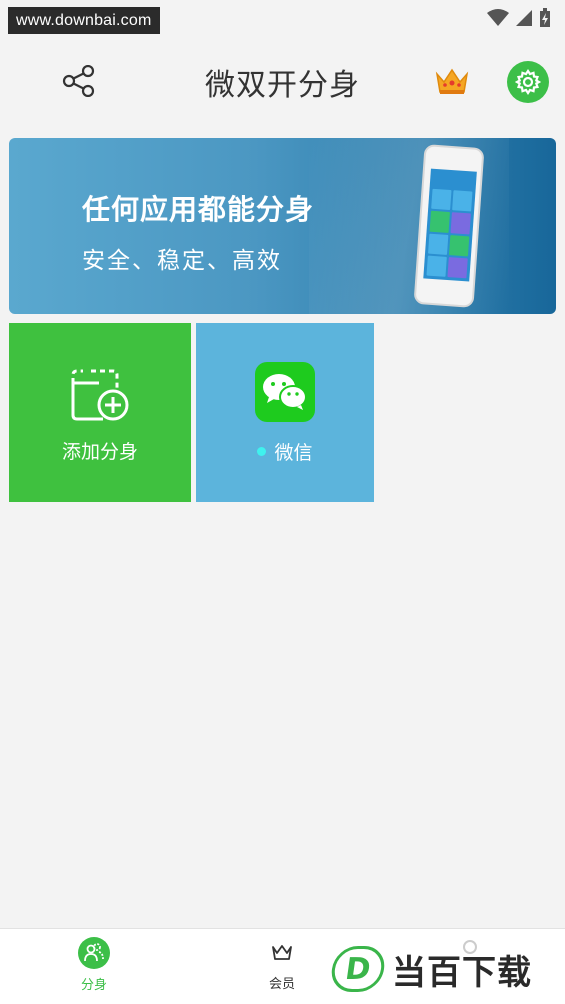  I want to click on nav-item-member: 会员, so click(282, 966).